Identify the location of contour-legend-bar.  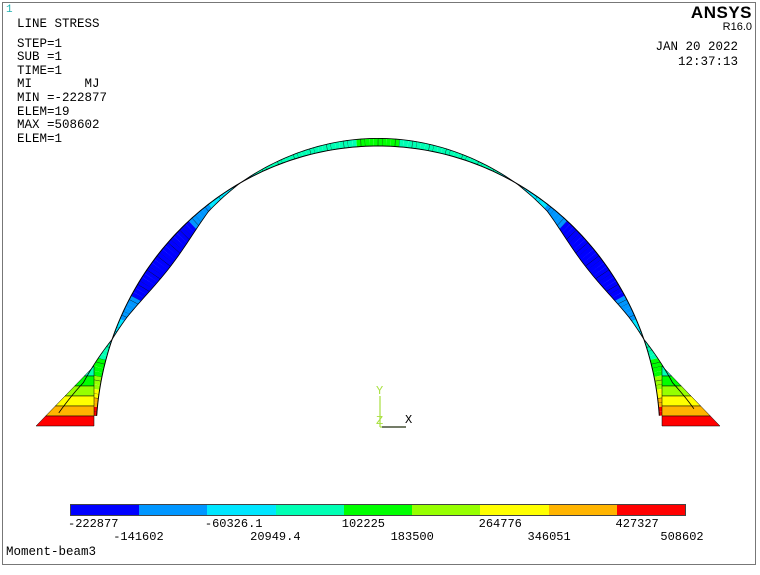
(378, 510).